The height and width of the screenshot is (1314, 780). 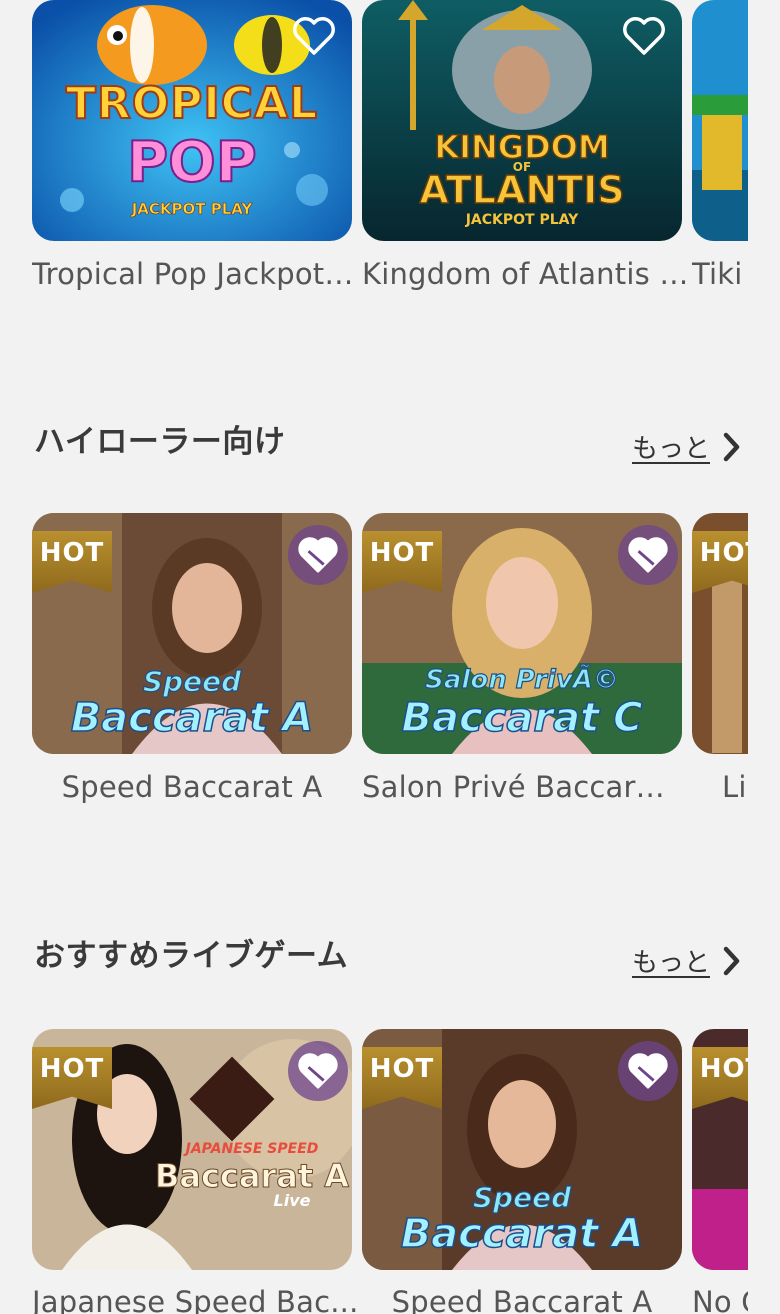 What do you see at coordinates (522, 787) in the screenshot?
I see `game-title: Salon Privé Baccarat C` at bounding box center [522, 787].